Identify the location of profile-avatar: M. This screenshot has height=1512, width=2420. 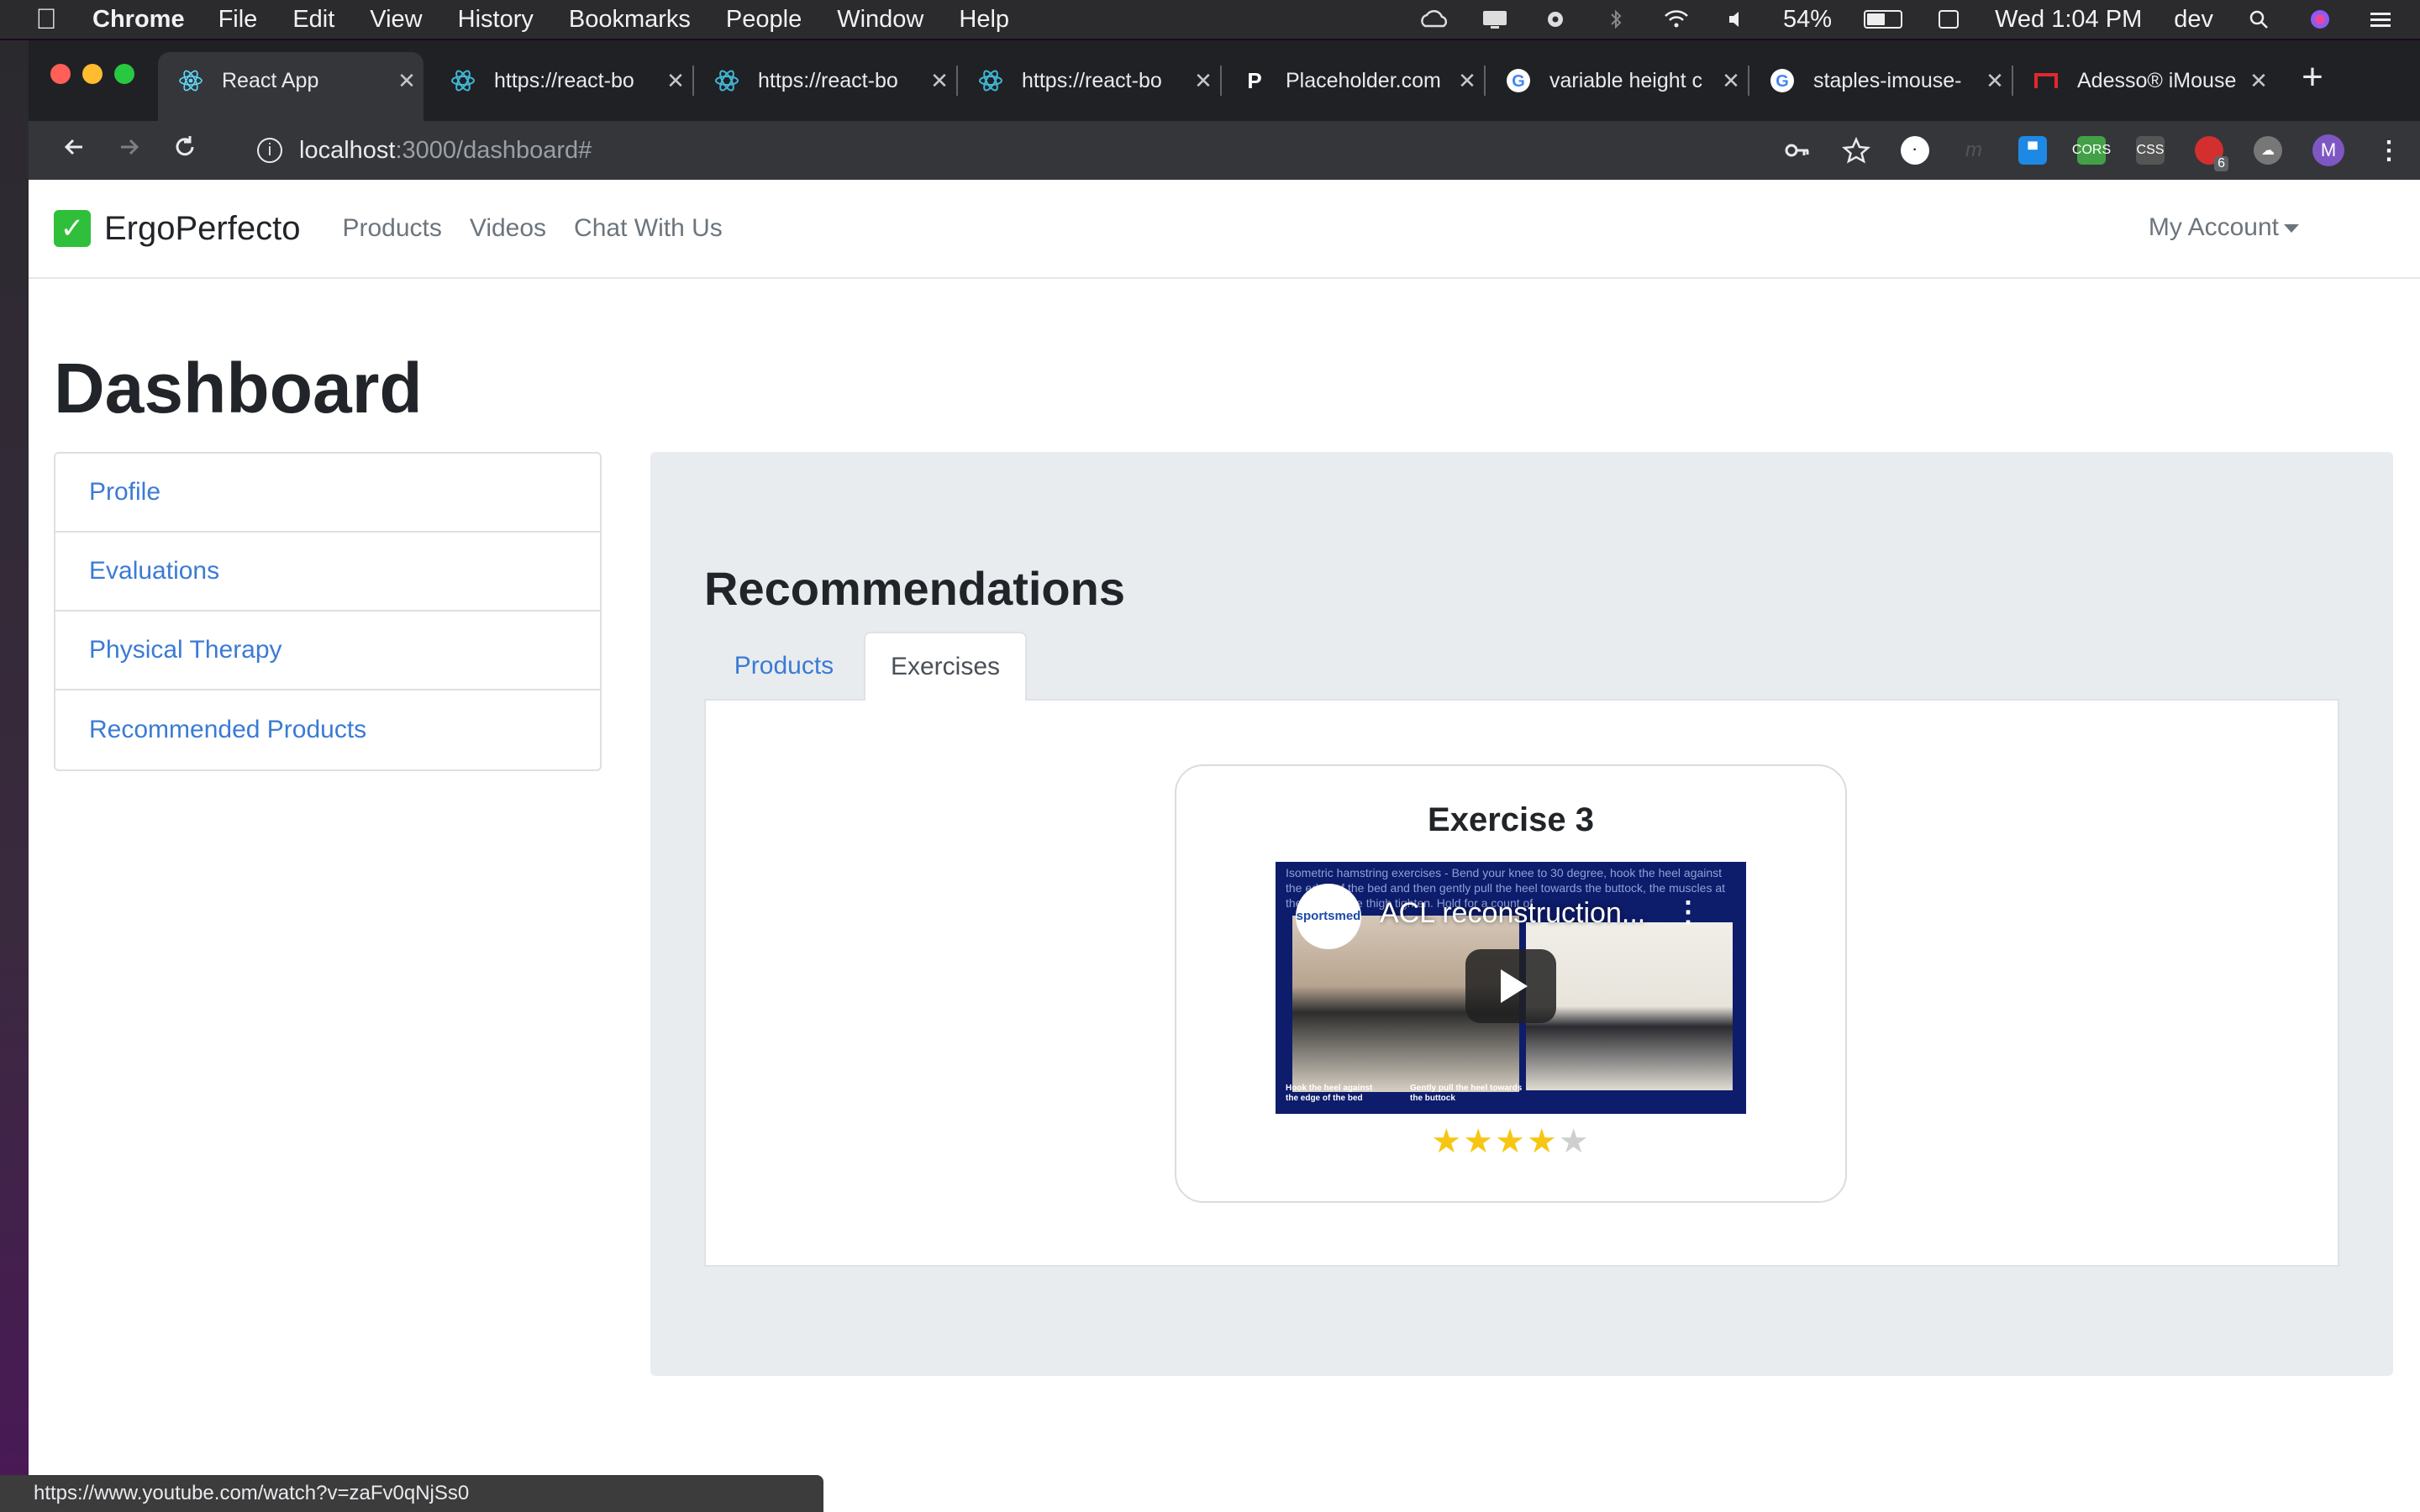
(2328, 150).